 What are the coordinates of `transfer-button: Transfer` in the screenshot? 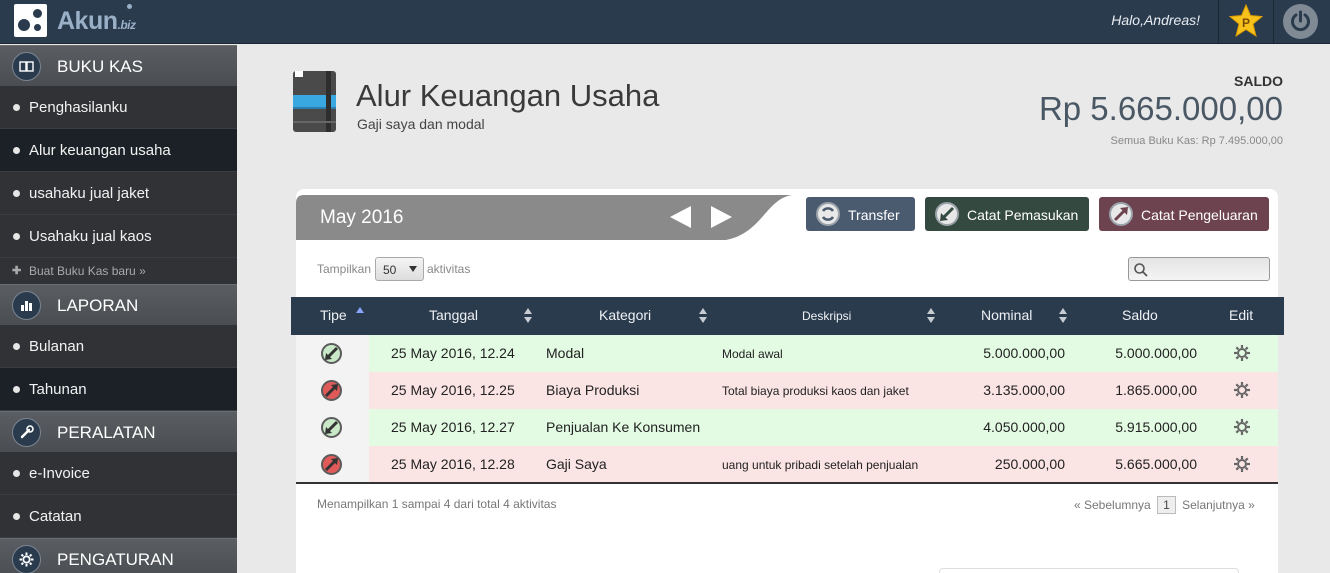 It's located at (860, 214).